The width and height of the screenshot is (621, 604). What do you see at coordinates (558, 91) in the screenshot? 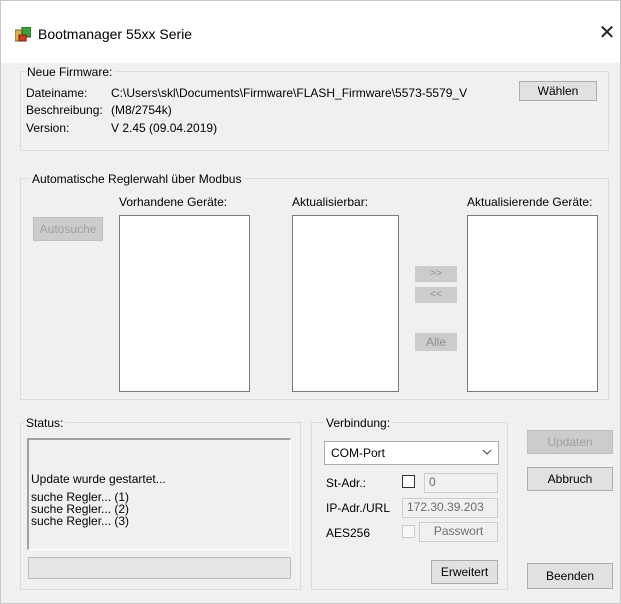
I see `choose-button: Wählen` at bounding box center [558, 91].